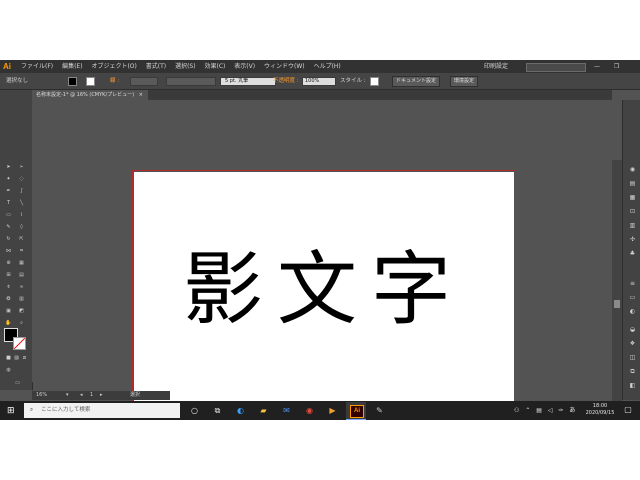  What do you see at coordinates (141, 95) in the screenshot?
I see `close-tab-icon: ×` at bounding box center [141, 95].